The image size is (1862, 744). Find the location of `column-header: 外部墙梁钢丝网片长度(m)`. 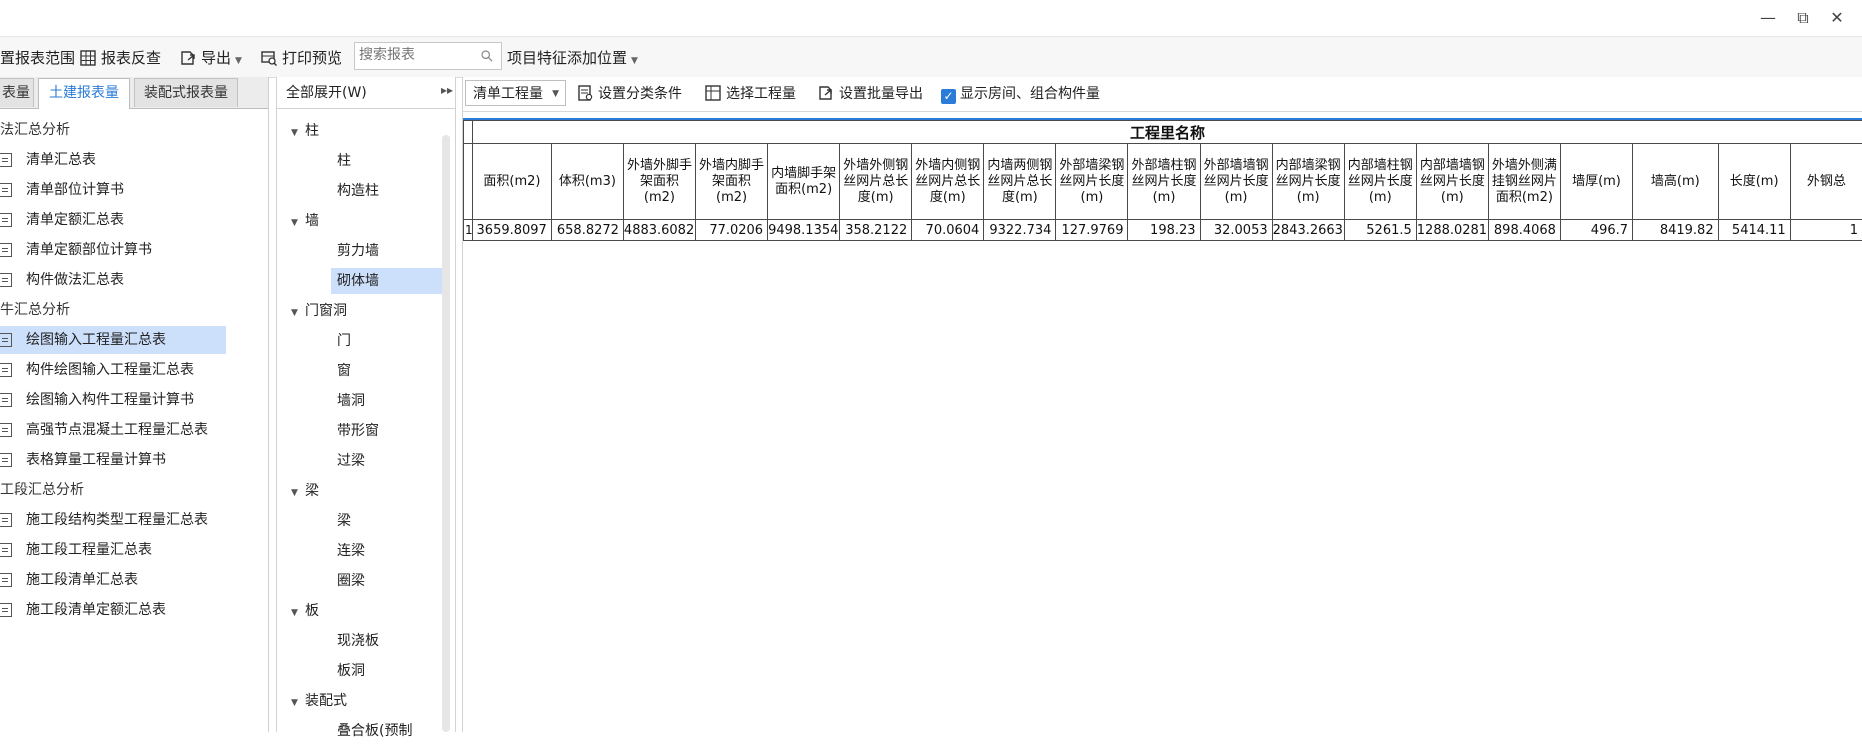

column-header: 外部墙梁钢丝网片长度(m) is located at coordinates (1092, 182).